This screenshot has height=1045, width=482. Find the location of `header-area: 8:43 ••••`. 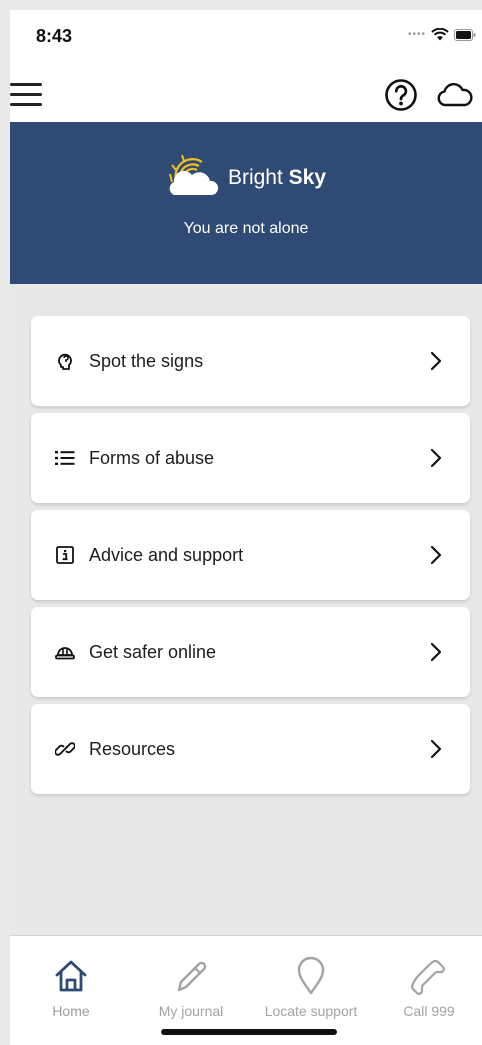

header-area: 8:43 •••• is located at coordinates (246, 66).